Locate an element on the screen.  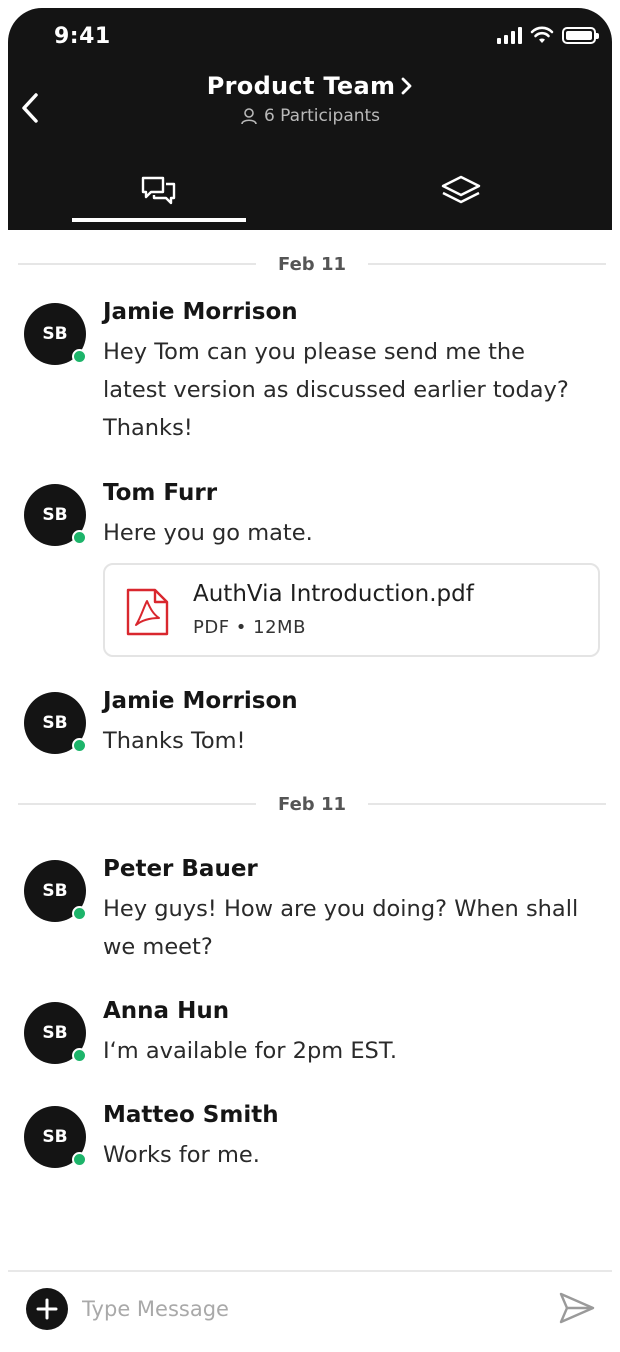
send-icon is located at coordinates (577, 1308).